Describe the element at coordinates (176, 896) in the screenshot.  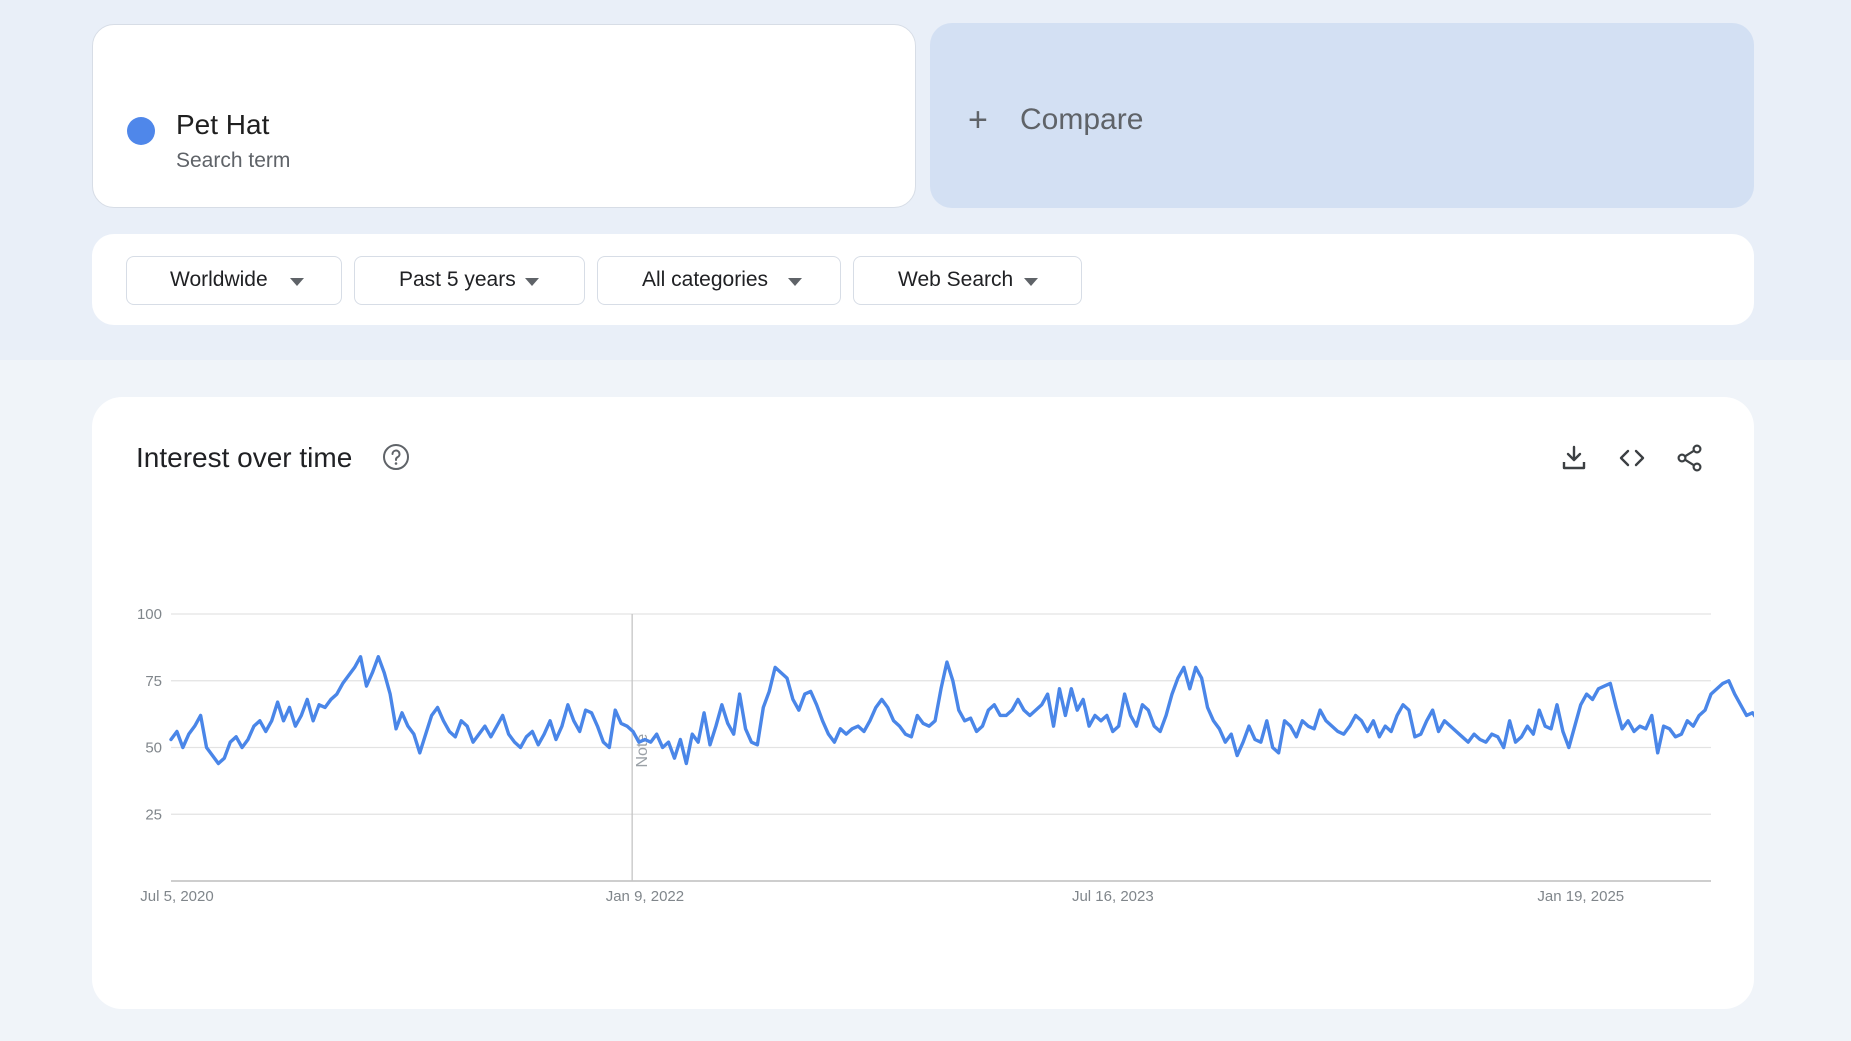
I see `x-tick-label: Jul 5, 2020` at that location.